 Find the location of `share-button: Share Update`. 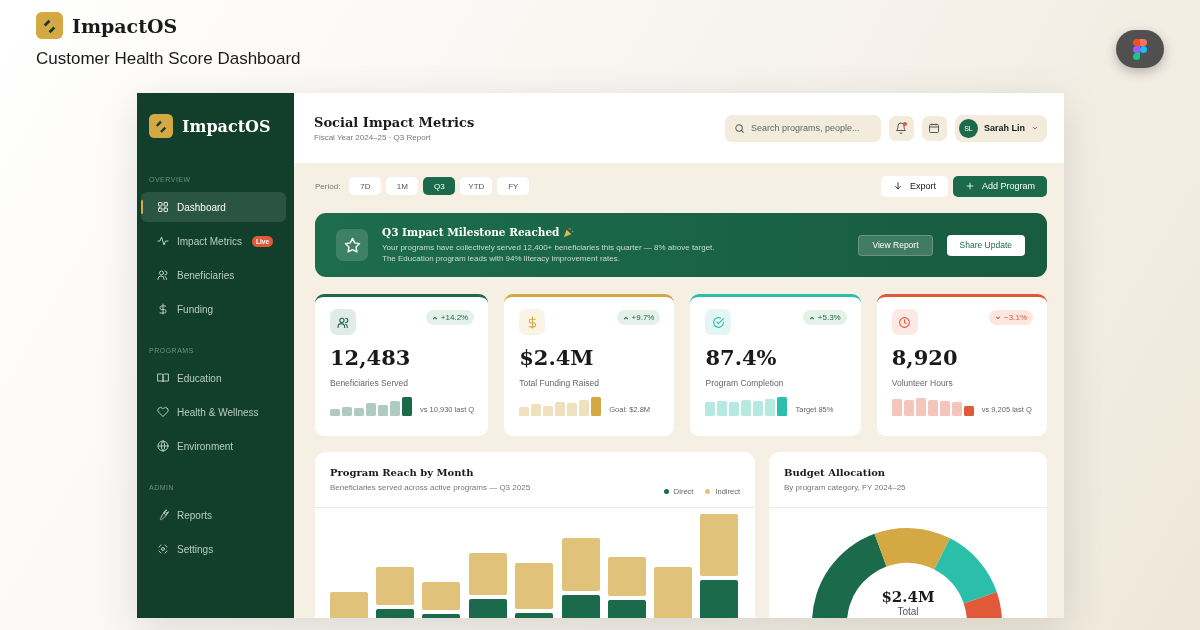

share-button: Share Update is located at coordinates (985, 245).